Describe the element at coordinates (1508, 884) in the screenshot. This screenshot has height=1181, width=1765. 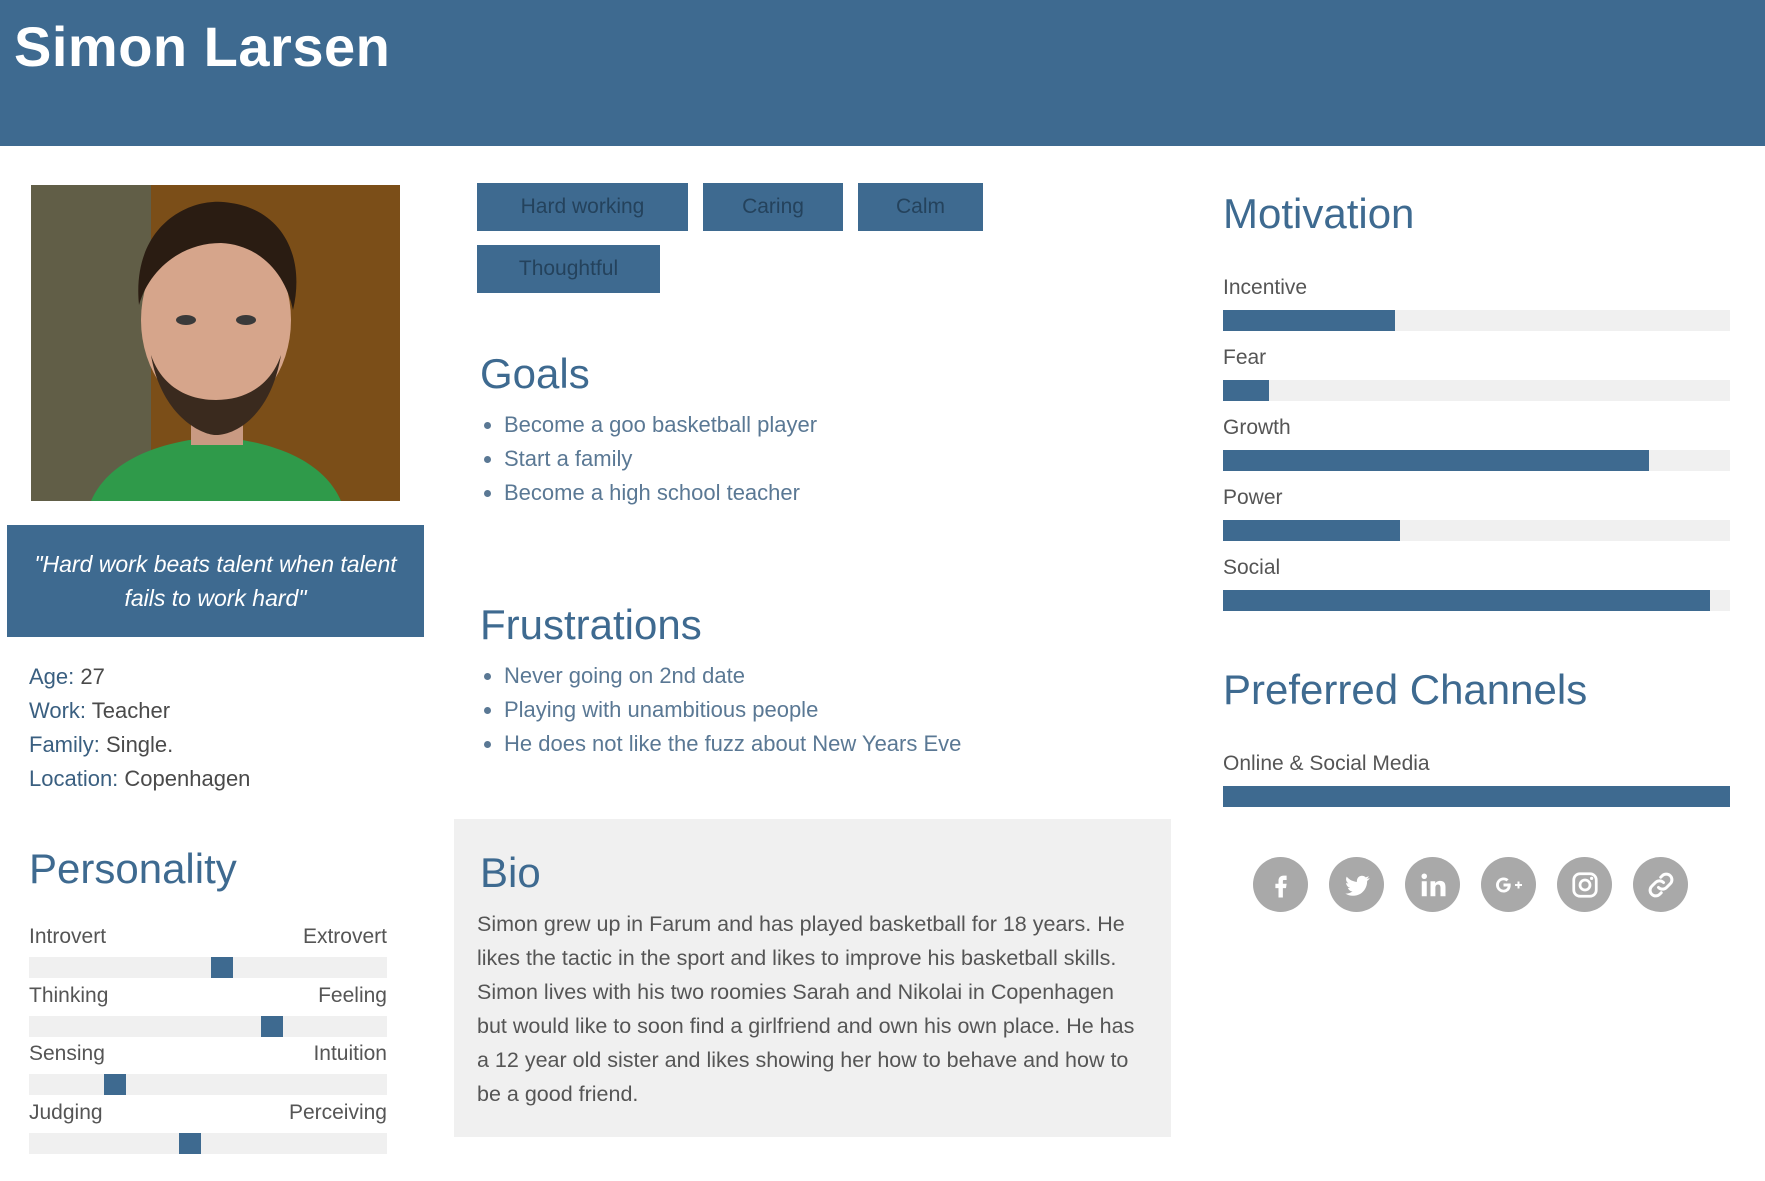
I see `google-plus-icon` at that location.